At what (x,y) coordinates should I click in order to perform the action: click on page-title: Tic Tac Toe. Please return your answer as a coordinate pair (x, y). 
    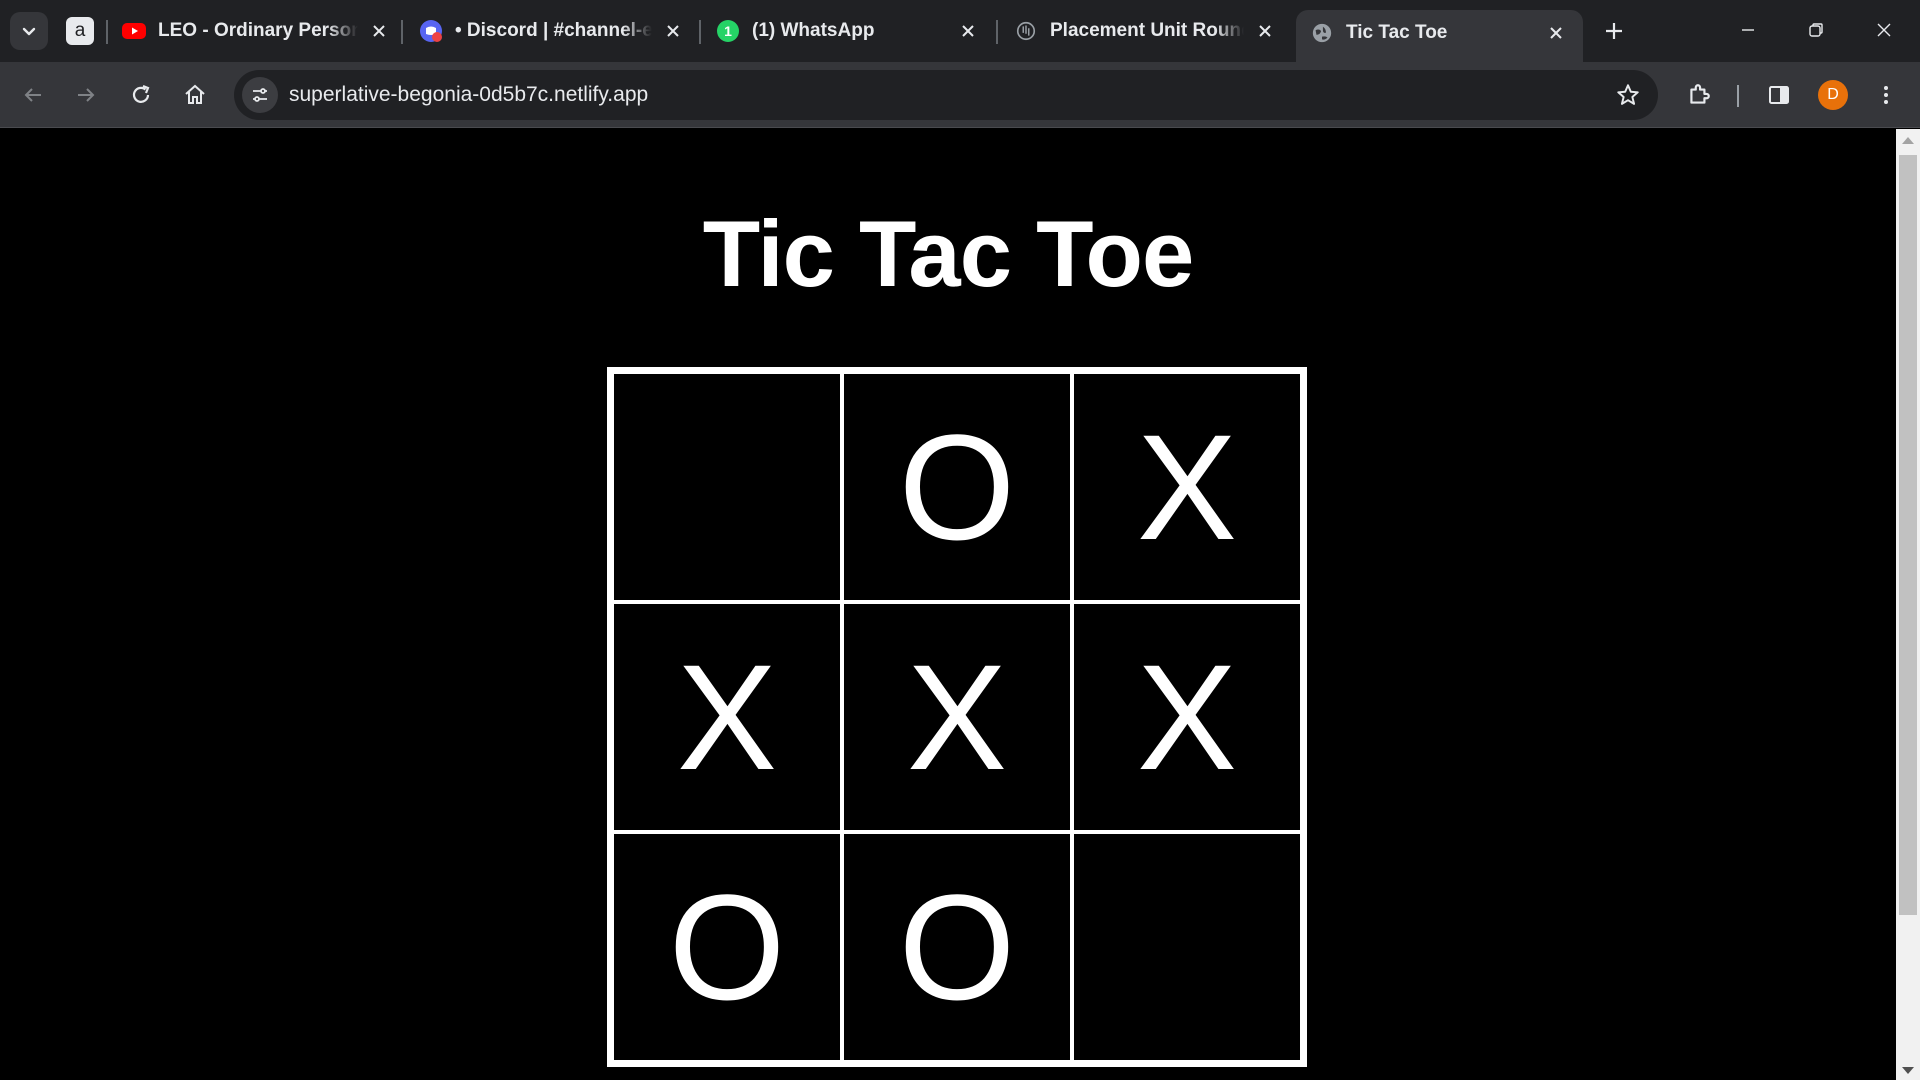
    Looking at the image, I should click on (948, 253).